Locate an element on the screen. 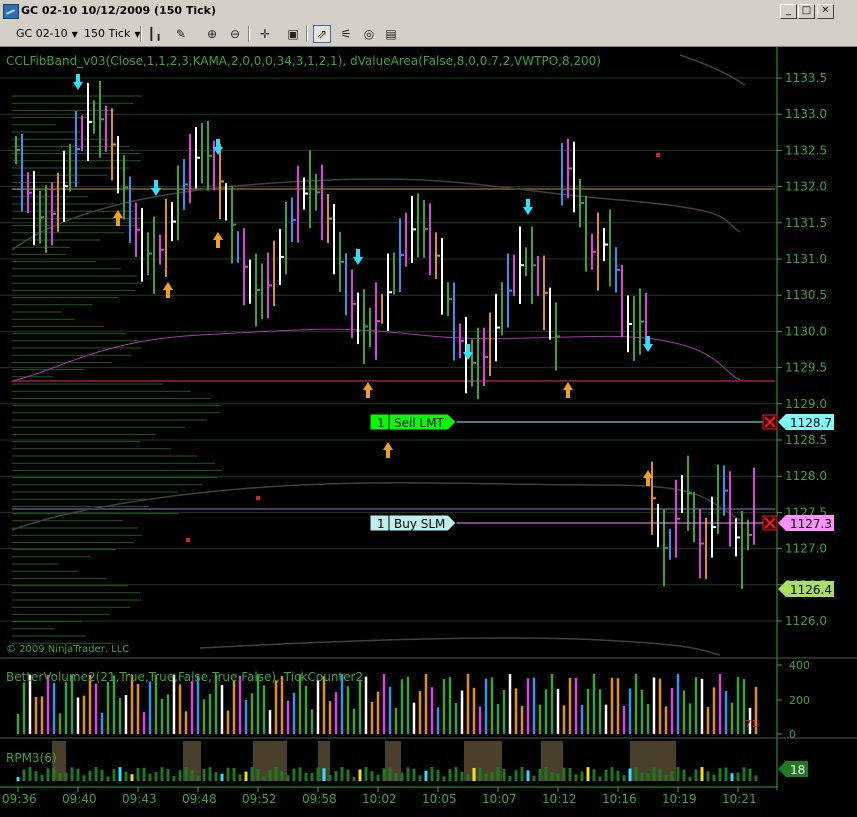 This screenshot has height=817, width=857. time-tick-label: 10:05 is located at coordinates (439, 799).